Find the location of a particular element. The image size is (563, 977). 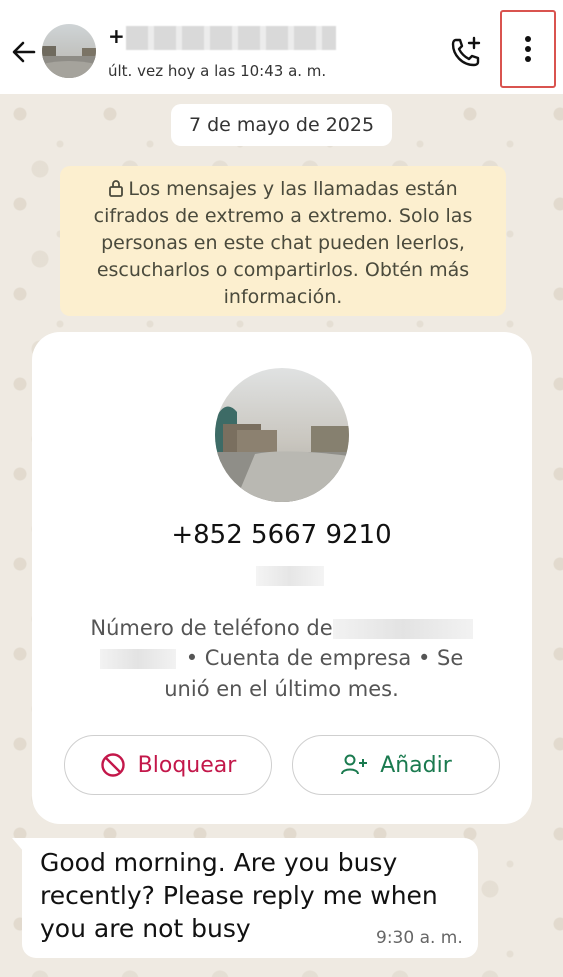

lock-icon is located at coordinates (116, 188).